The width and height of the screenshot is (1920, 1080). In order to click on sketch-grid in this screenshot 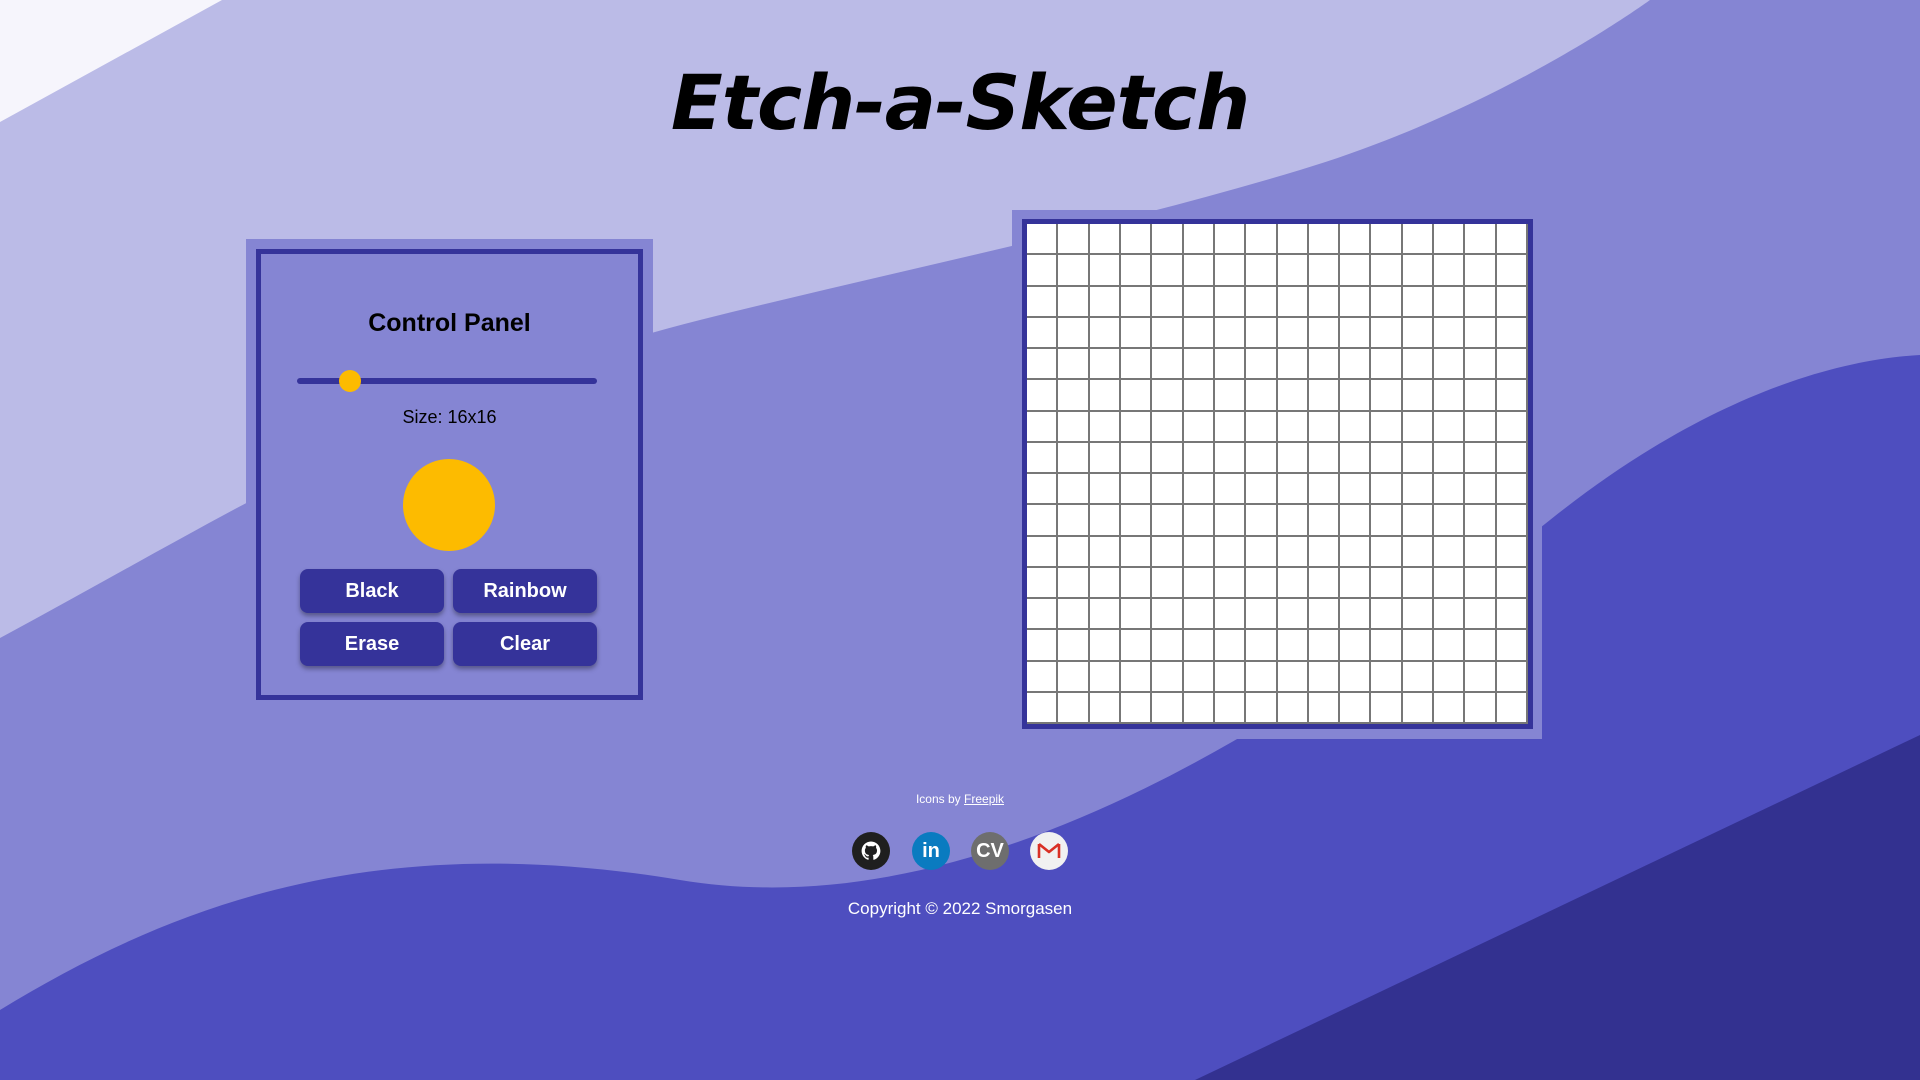, I will do `click(1277, 474)`.